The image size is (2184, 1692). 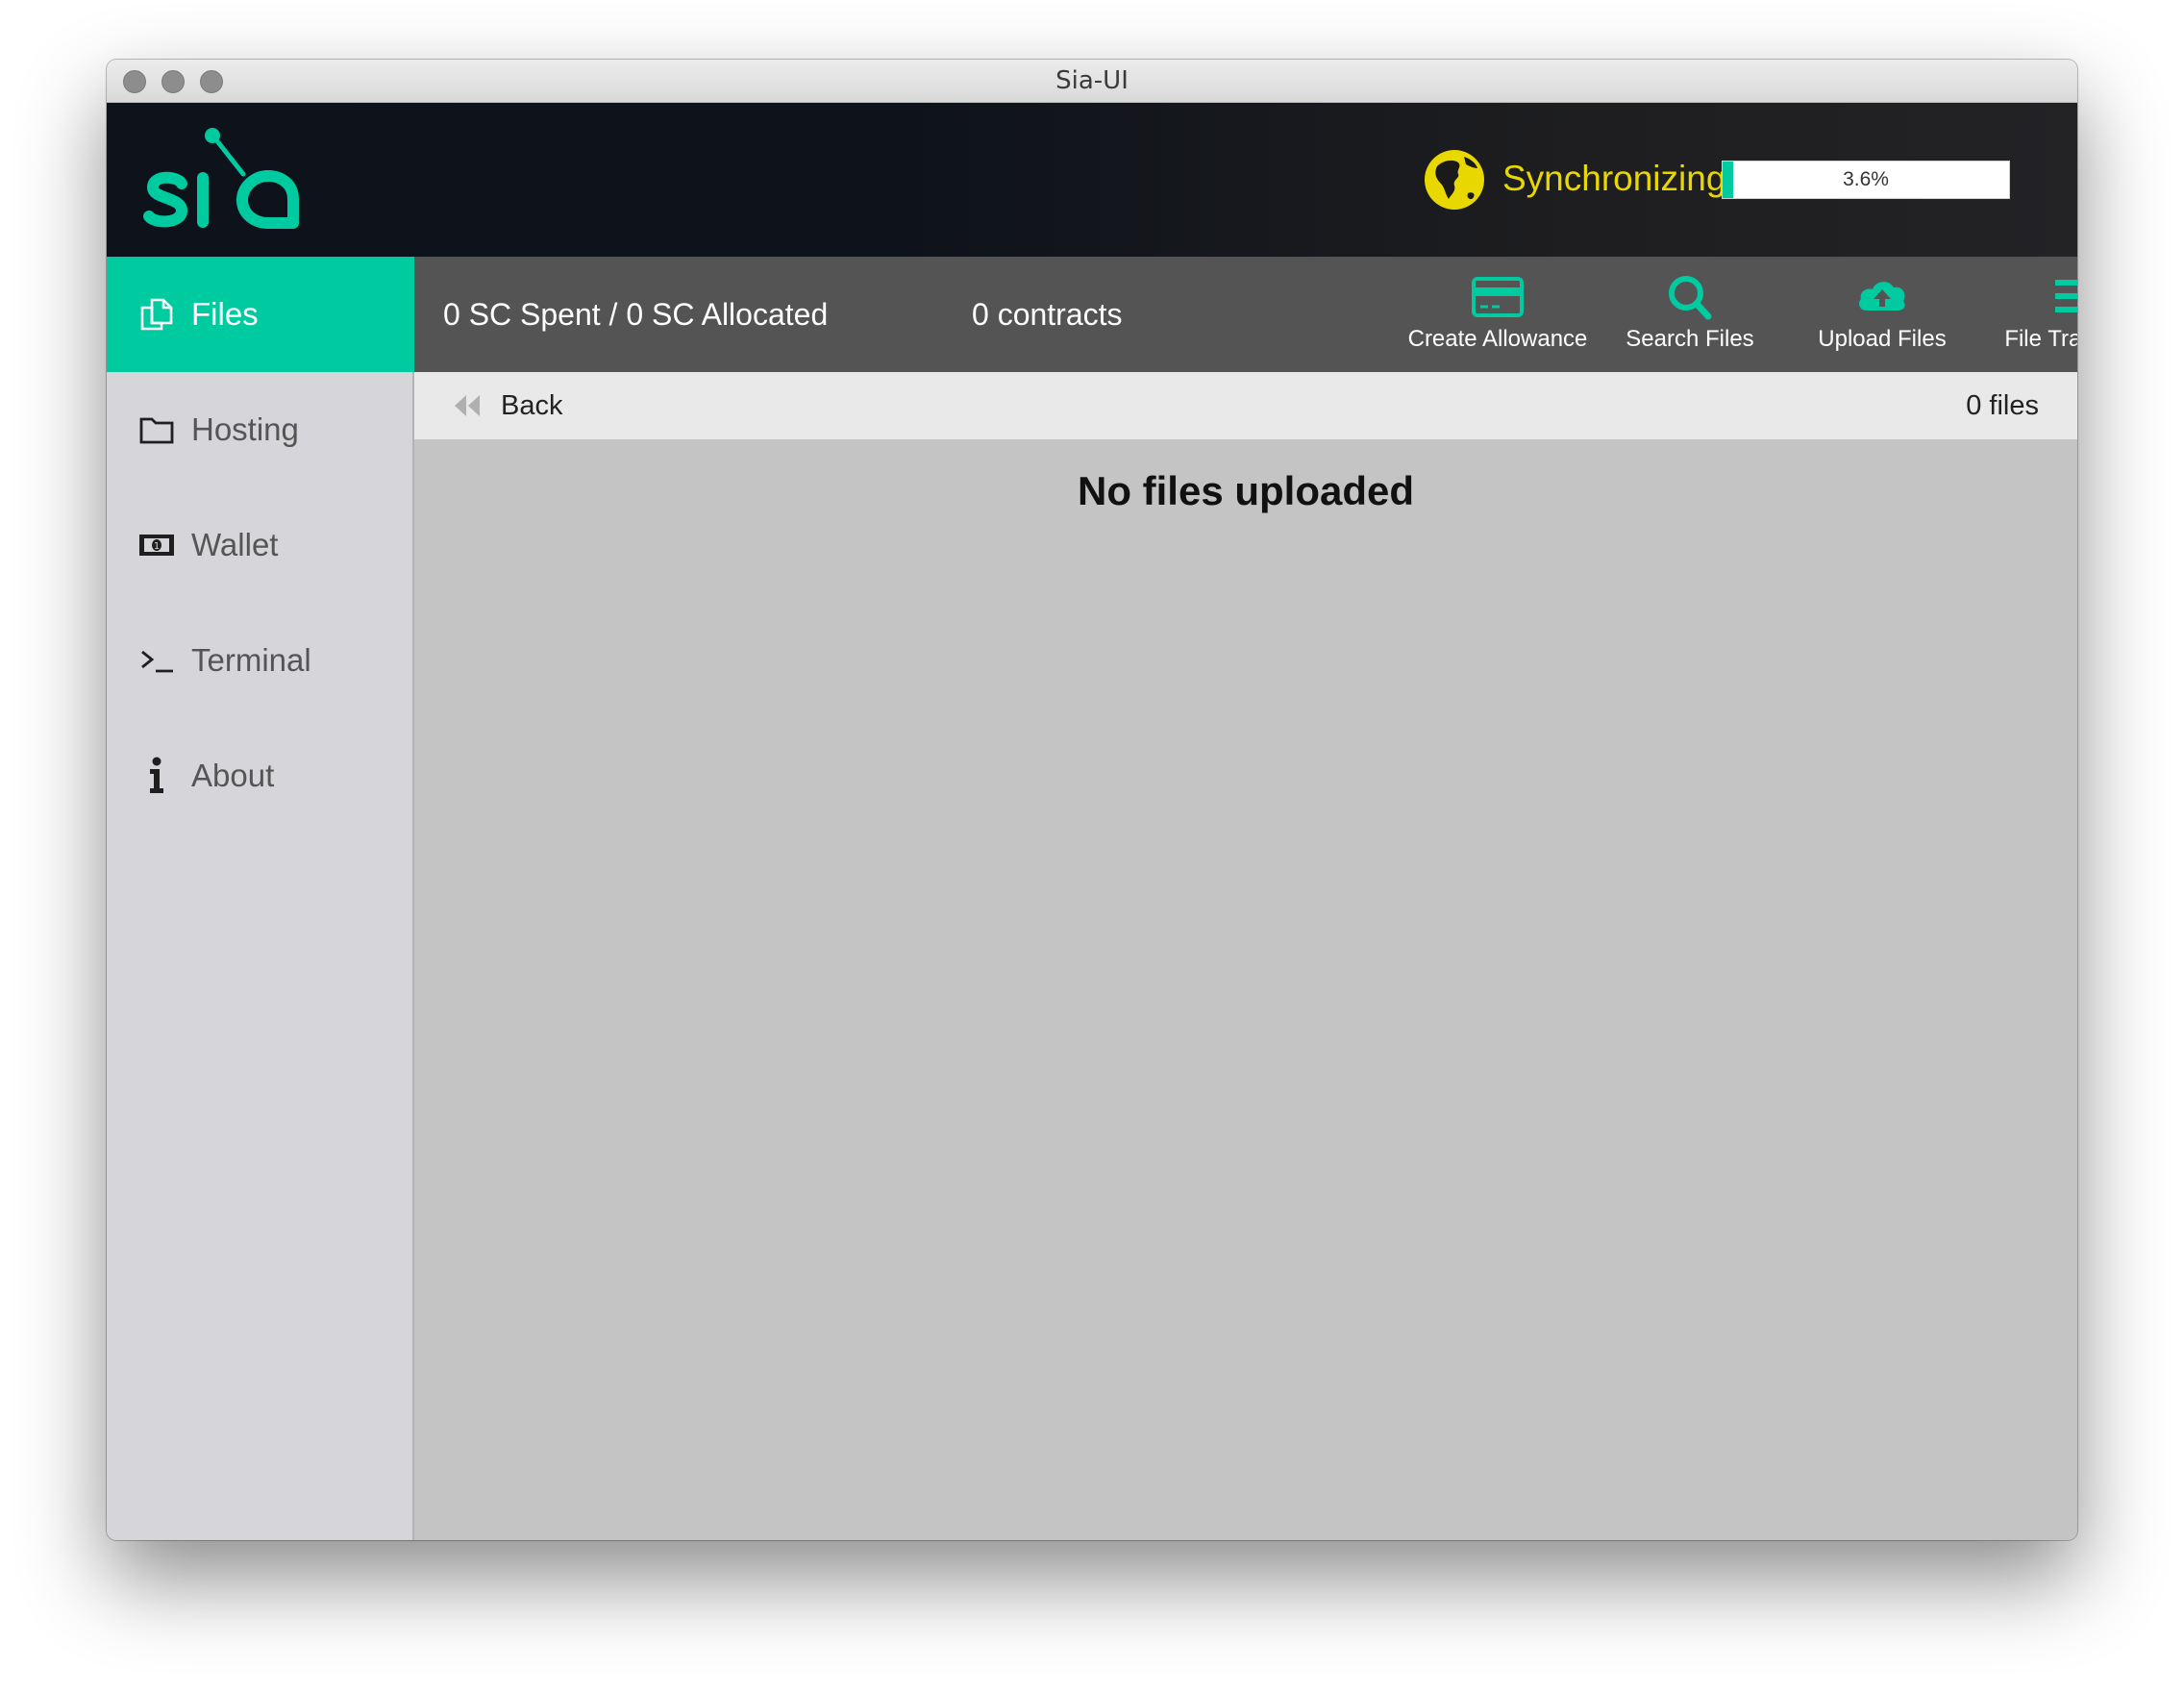 What do you see at coordinates (157, 776) in the screenshot?
I see `info-icon` at bounding box center [157, 776].